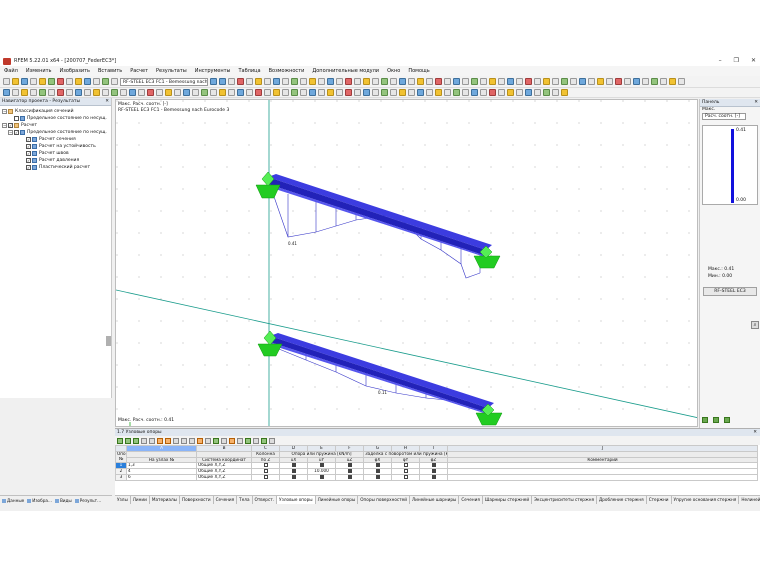  I want to click on tree-node: −Расчет, so click(55, 125).